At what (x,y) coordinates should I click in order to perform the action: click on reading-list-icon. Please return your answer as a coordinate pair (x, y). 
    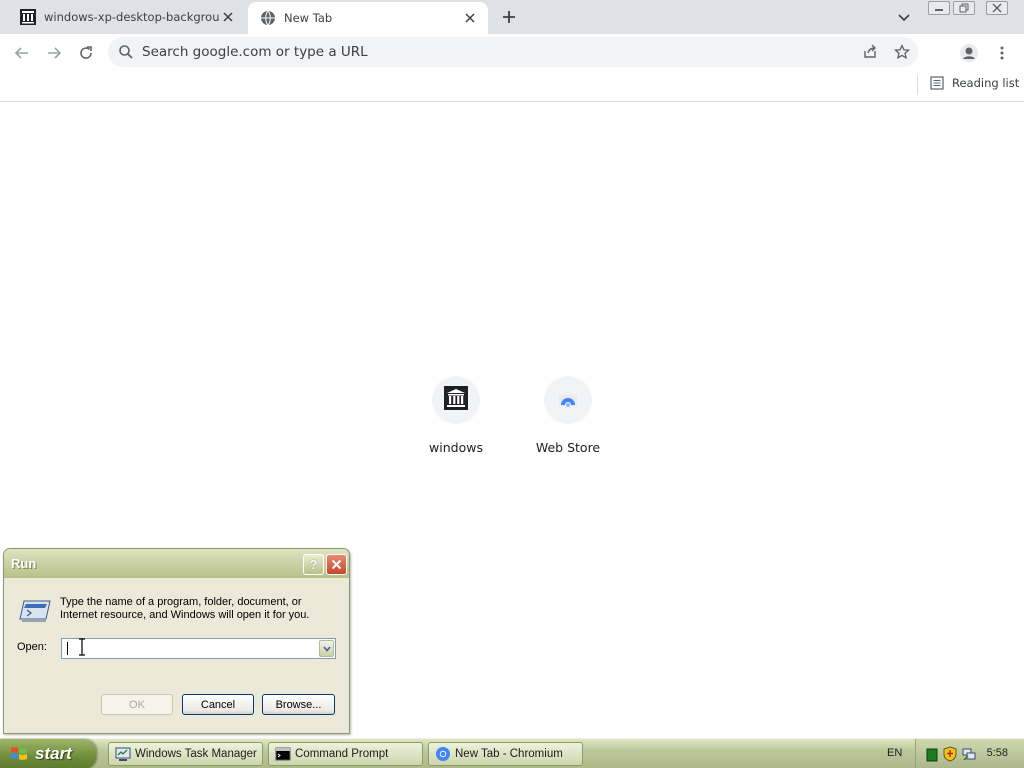
    Looking at the image, I should click on (937, 83).